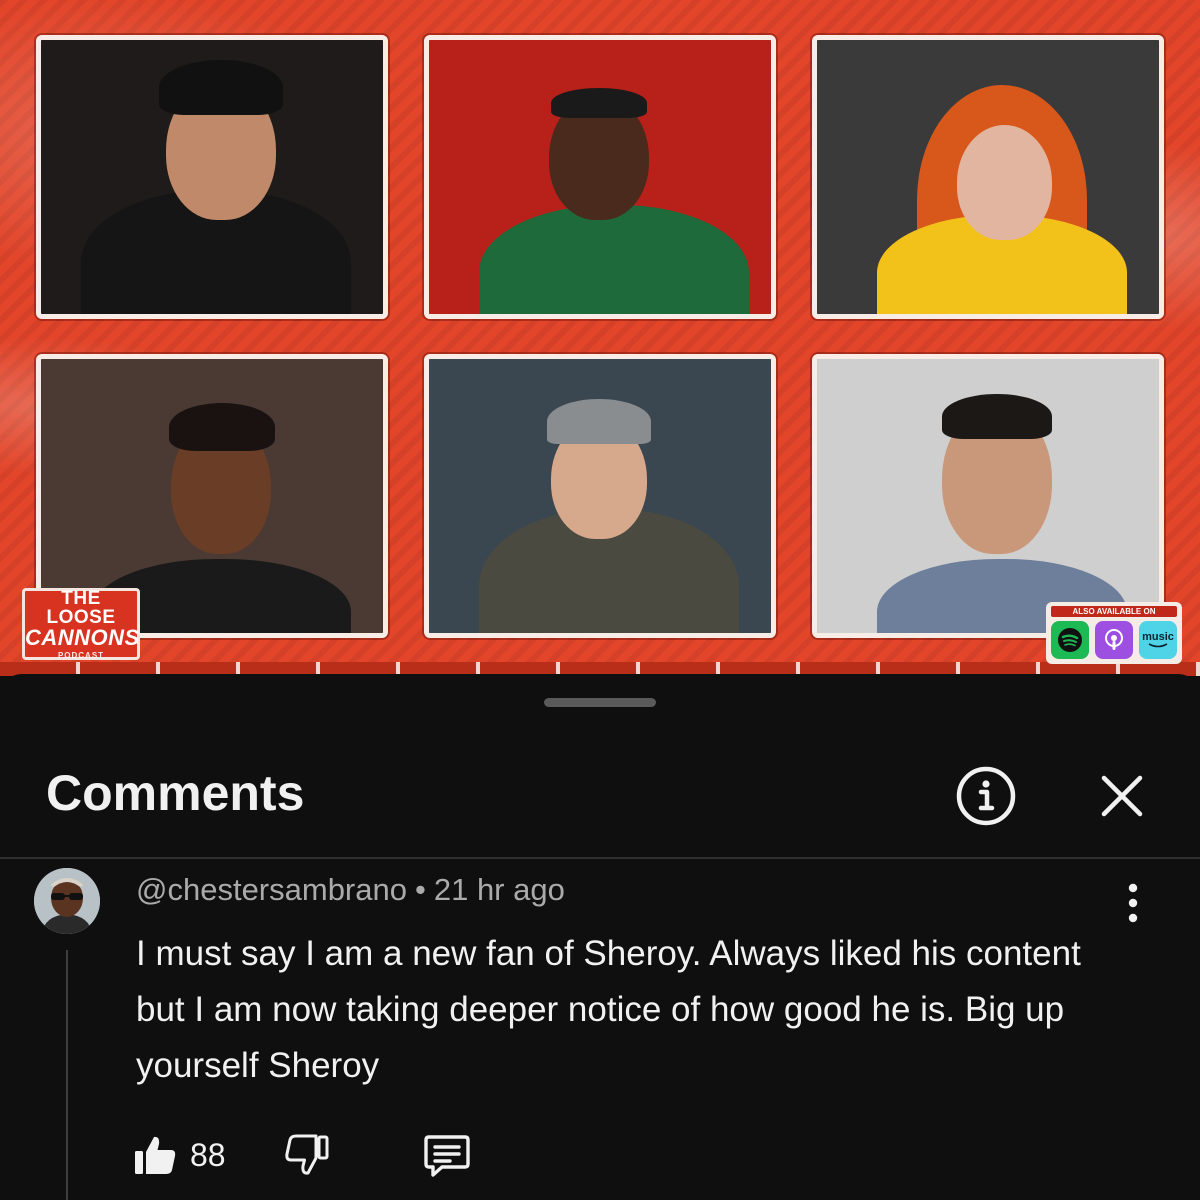 This screenshot has width=1200, height=1200. Describe the element at coordinates (208, 1154) in the screenshot. I see `like-count: 88` at that location.